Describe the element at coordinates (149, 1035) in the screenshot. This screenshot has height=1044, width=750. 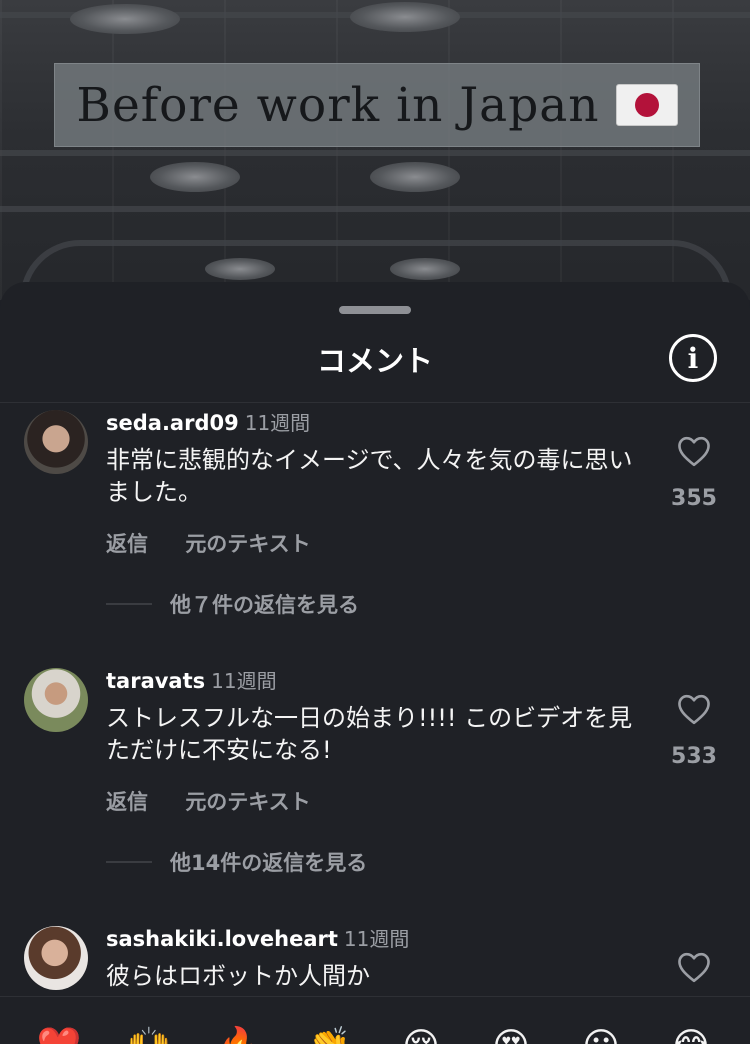
I see `raised-hands-emoji-button: 🙌` at that location.